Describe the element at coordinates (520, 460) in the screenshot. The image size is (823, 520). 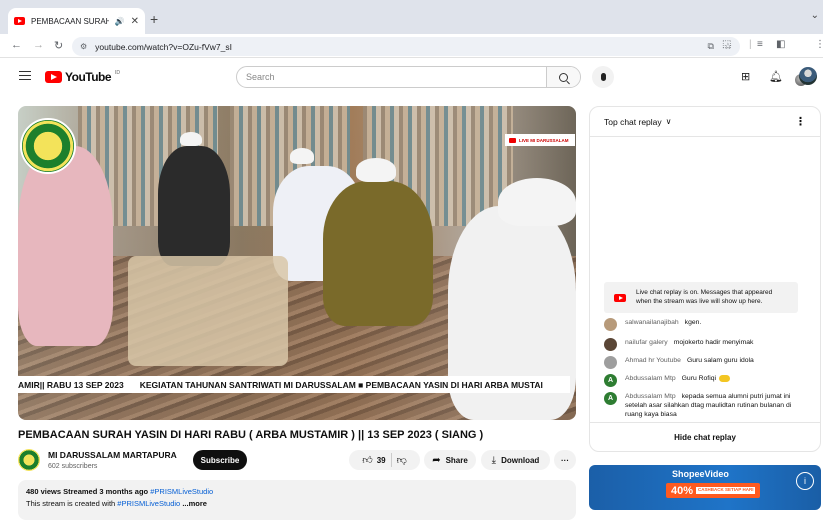
I see `download-label: Download` at that location.